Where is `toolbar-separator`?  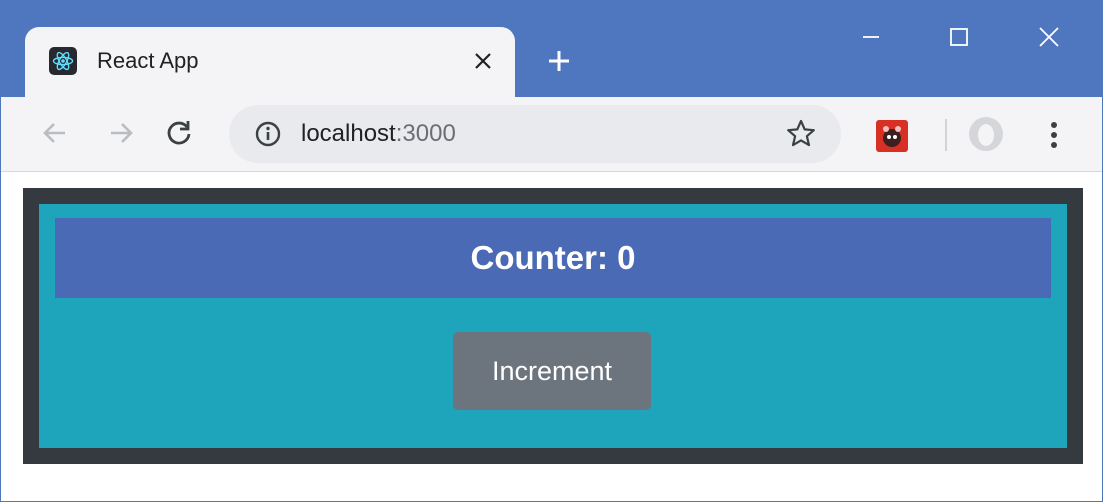 toolbar-separator is located at coordinates (946, 135).